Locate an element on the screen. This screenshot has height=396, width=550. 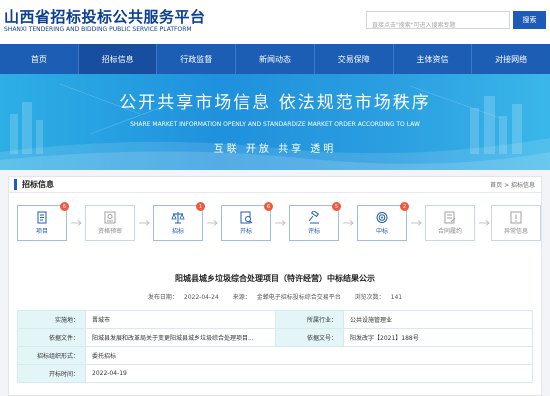
table-key: 所属行业： is located at coordinates (309, 319).